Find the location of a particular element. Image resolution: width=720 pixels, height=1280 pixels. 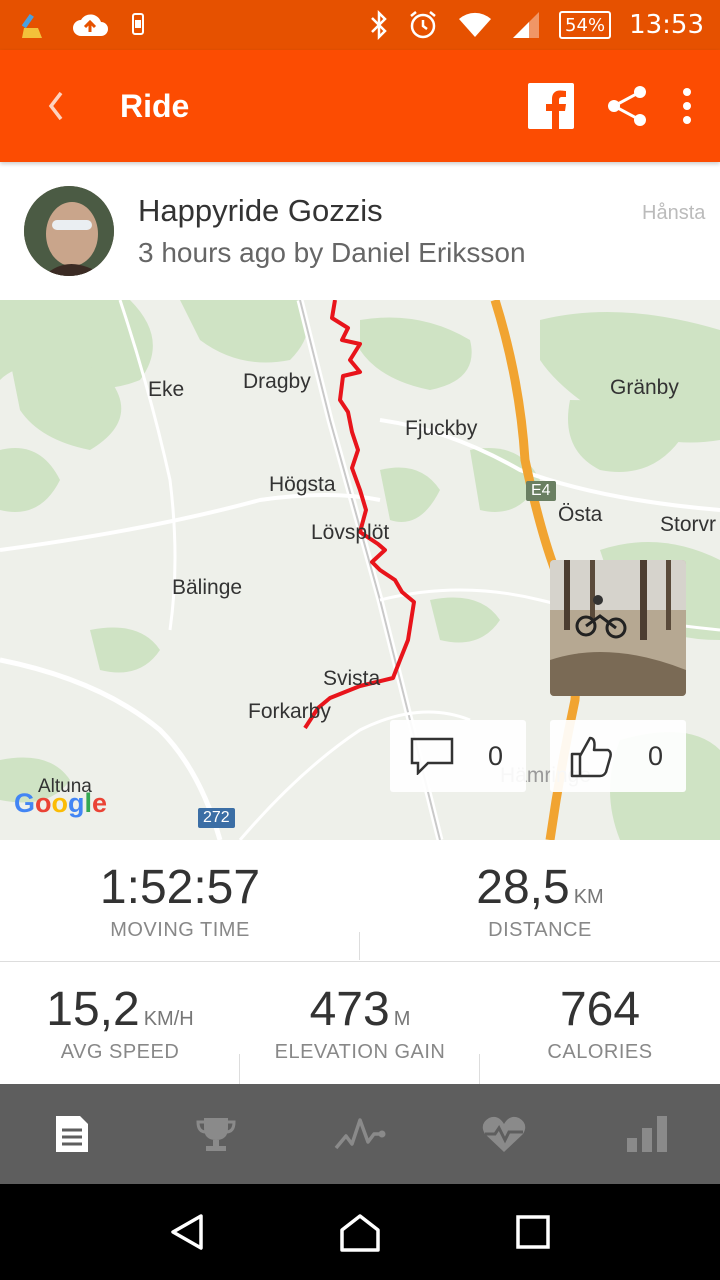

bluetooth-icon is located at coordinates (379, 25).